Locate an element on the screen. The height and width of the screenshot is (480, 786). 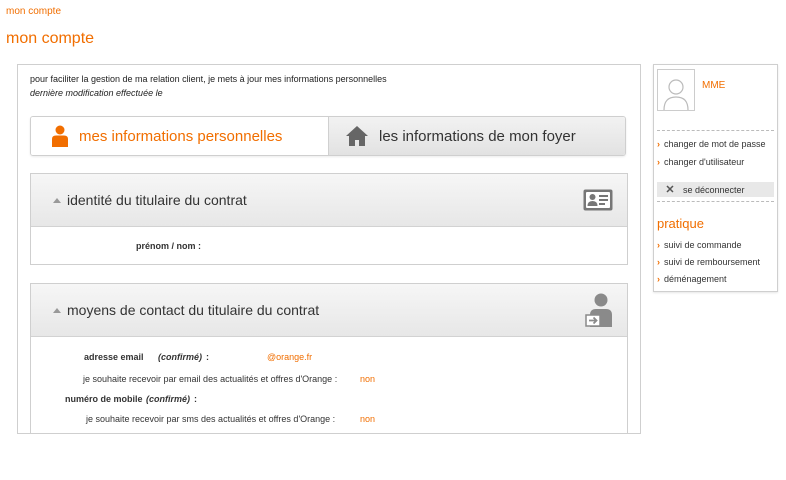
identity-section-header: identité du titulaire du contrat is located at coordinates (329, 200).